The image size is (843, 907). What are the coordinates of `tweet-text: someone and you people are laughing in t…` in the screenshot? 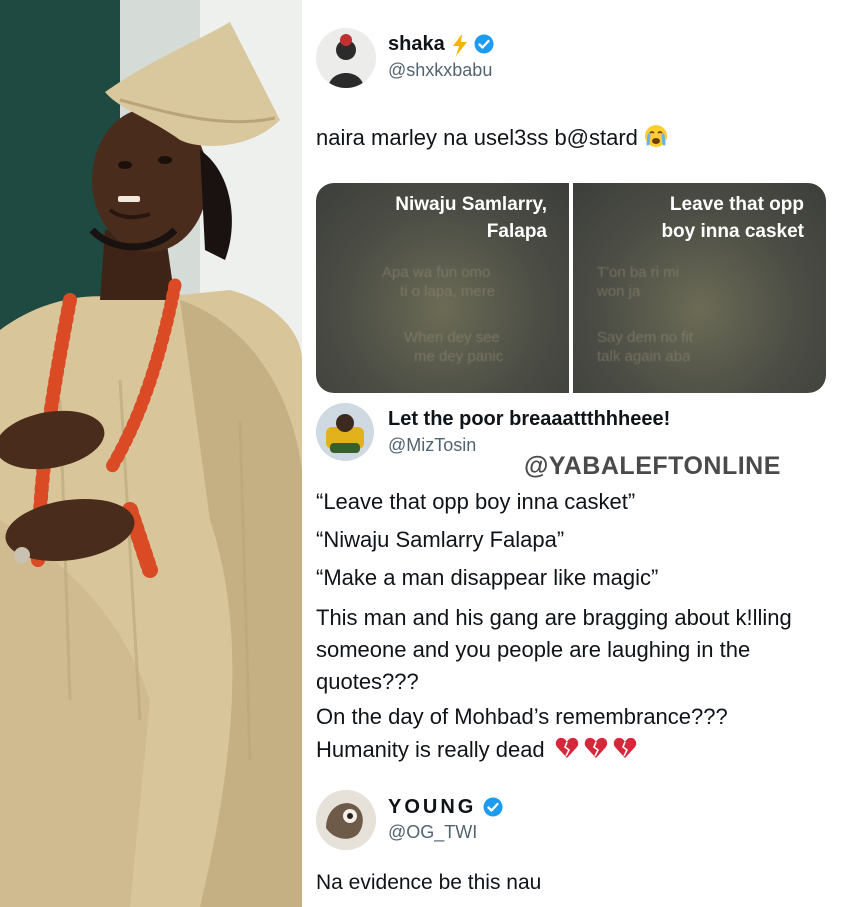 It's located at (533, 649).